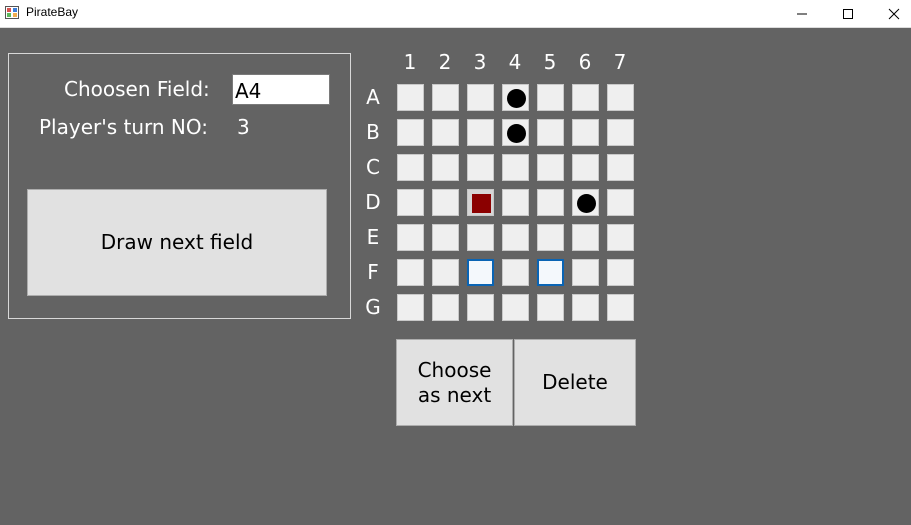 The width and height of the screenshot is (911, 525). Describe the element at coordinates (410, 307) in the screenshot. I see `board-cell-G1` at that location.